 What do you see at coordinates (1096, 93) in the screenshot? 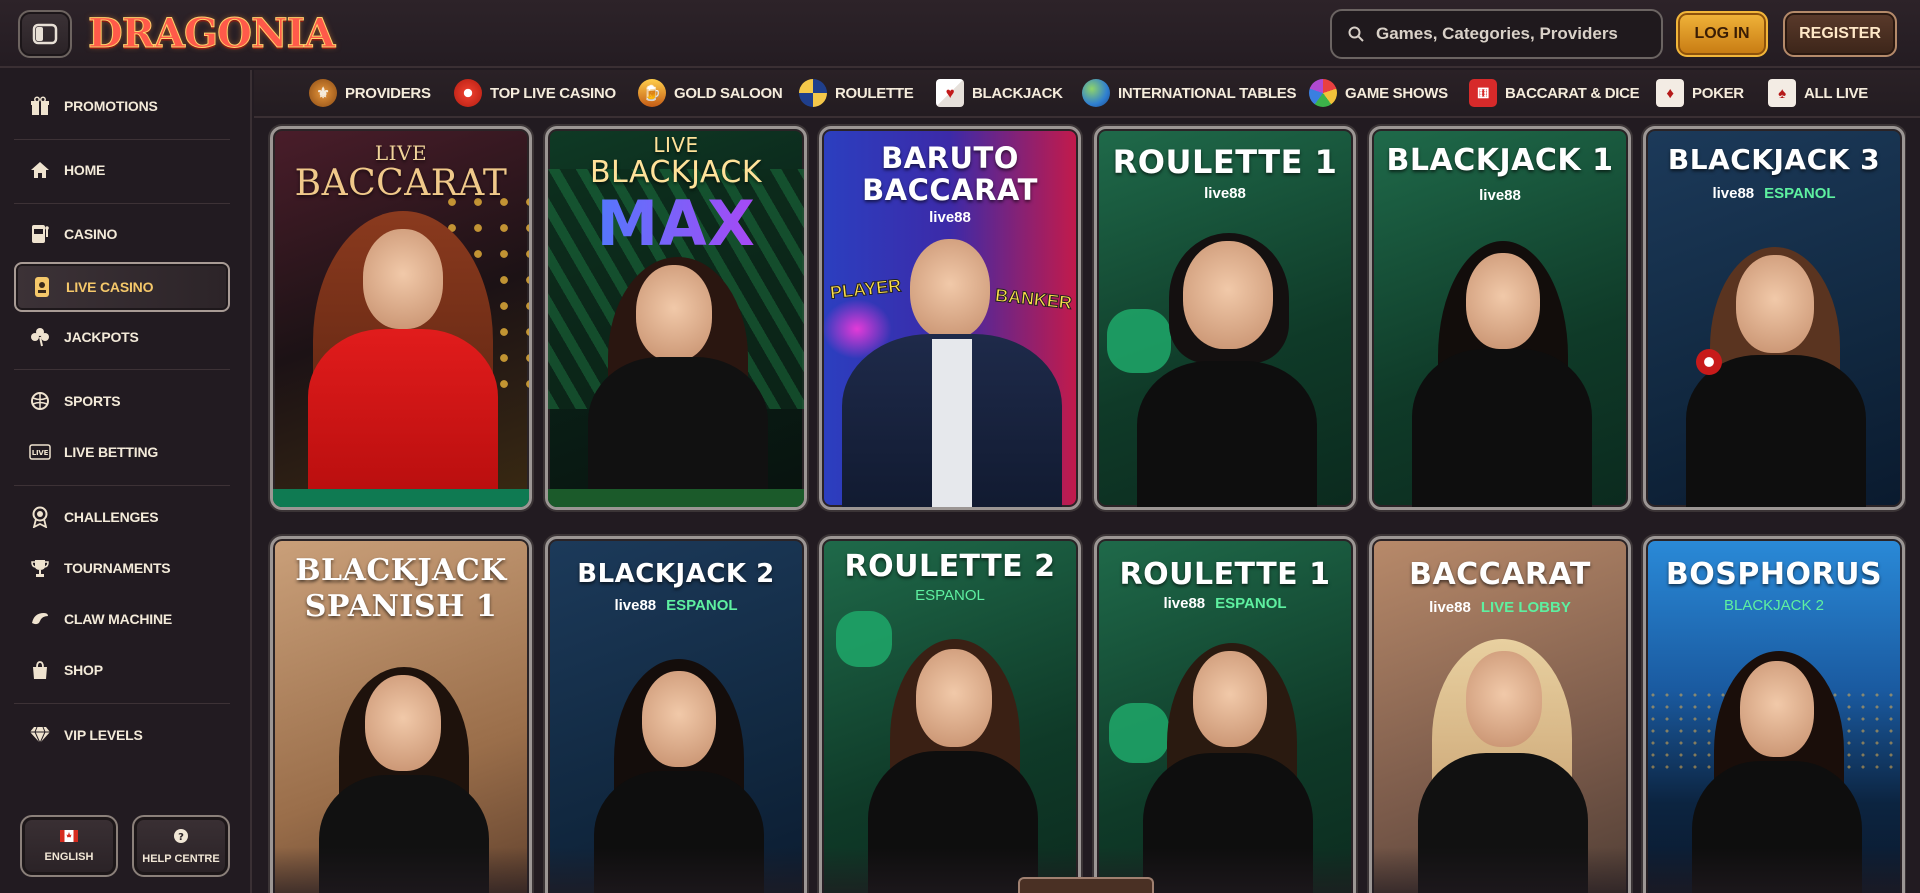
I see `globe-icon` at bounding box center [1096, 93].